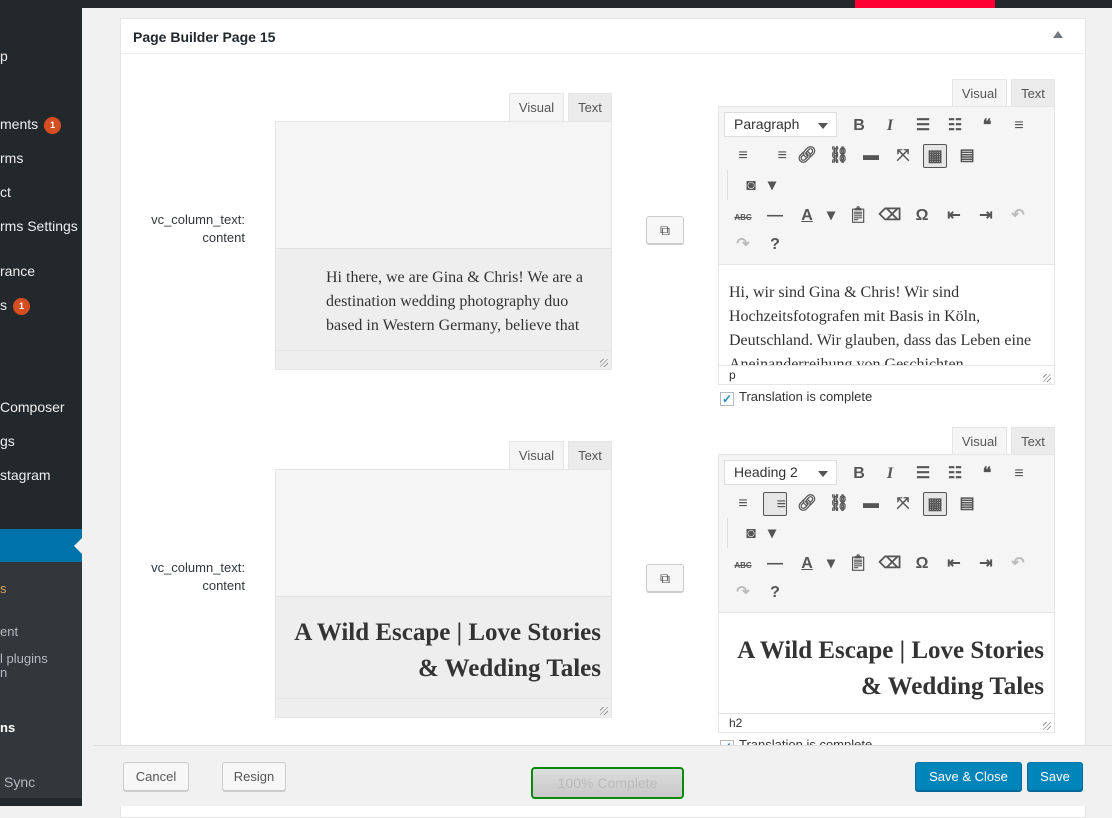  What do you see at coordinates (24, 659) in the screenshot?
I see `submenu-item: l plugins` at bounding box center [24, 659].